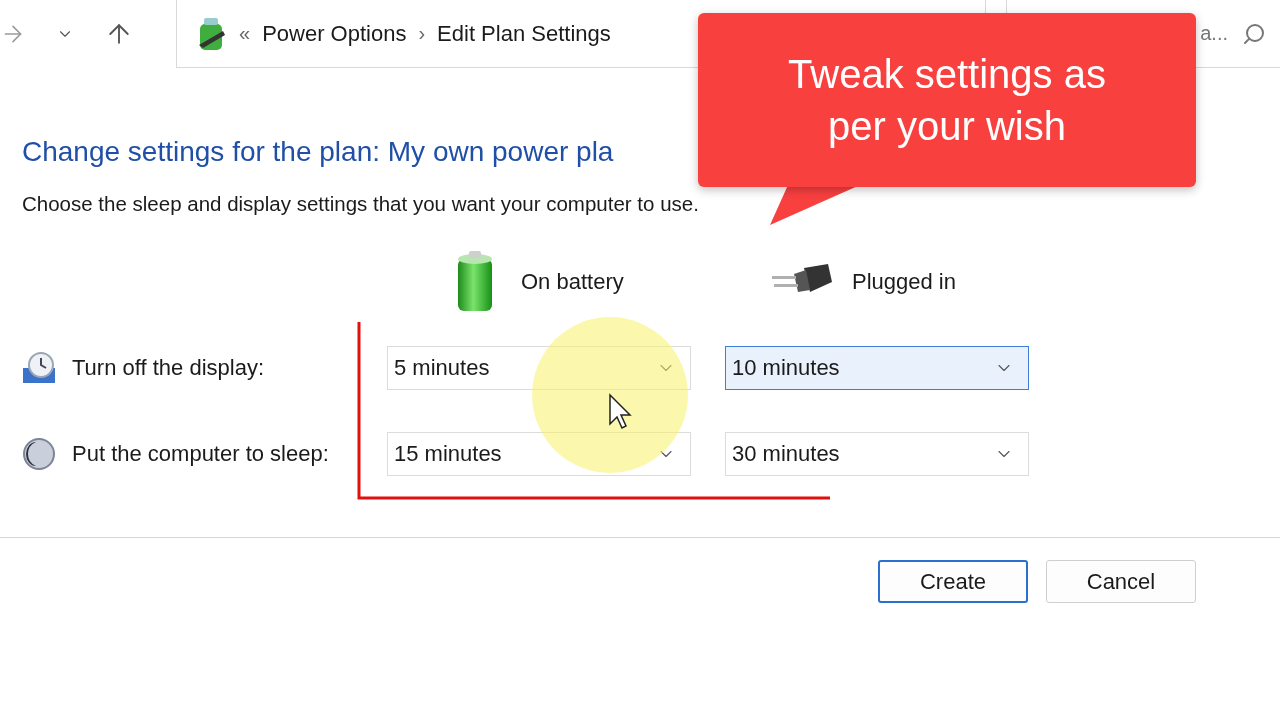  Describe the element at coordinates (877, 454) in the screenshot. I see `time-dropdown: 30 minutes` at that location.